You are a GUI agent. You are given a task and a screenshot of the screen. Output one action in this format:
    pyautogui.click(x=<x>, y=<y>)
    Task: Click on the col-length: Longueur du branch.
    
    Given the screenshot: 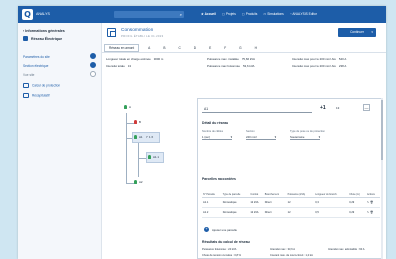 What is the action you would take?
    pyautogui.click(x=331, y=192)
    